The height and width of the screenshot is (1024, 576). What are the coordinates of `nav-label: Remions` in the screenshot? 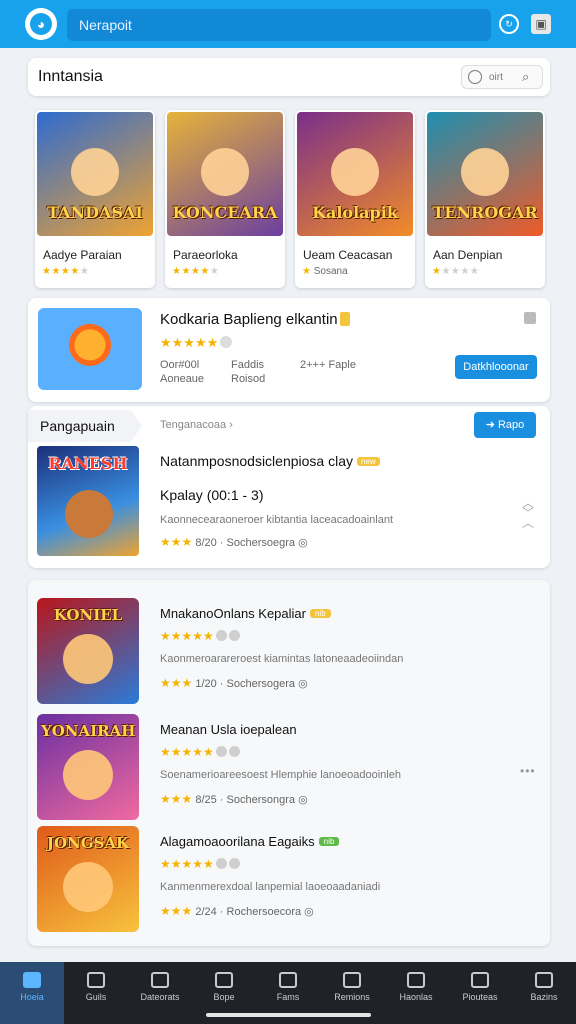 It's located at (352, 997).